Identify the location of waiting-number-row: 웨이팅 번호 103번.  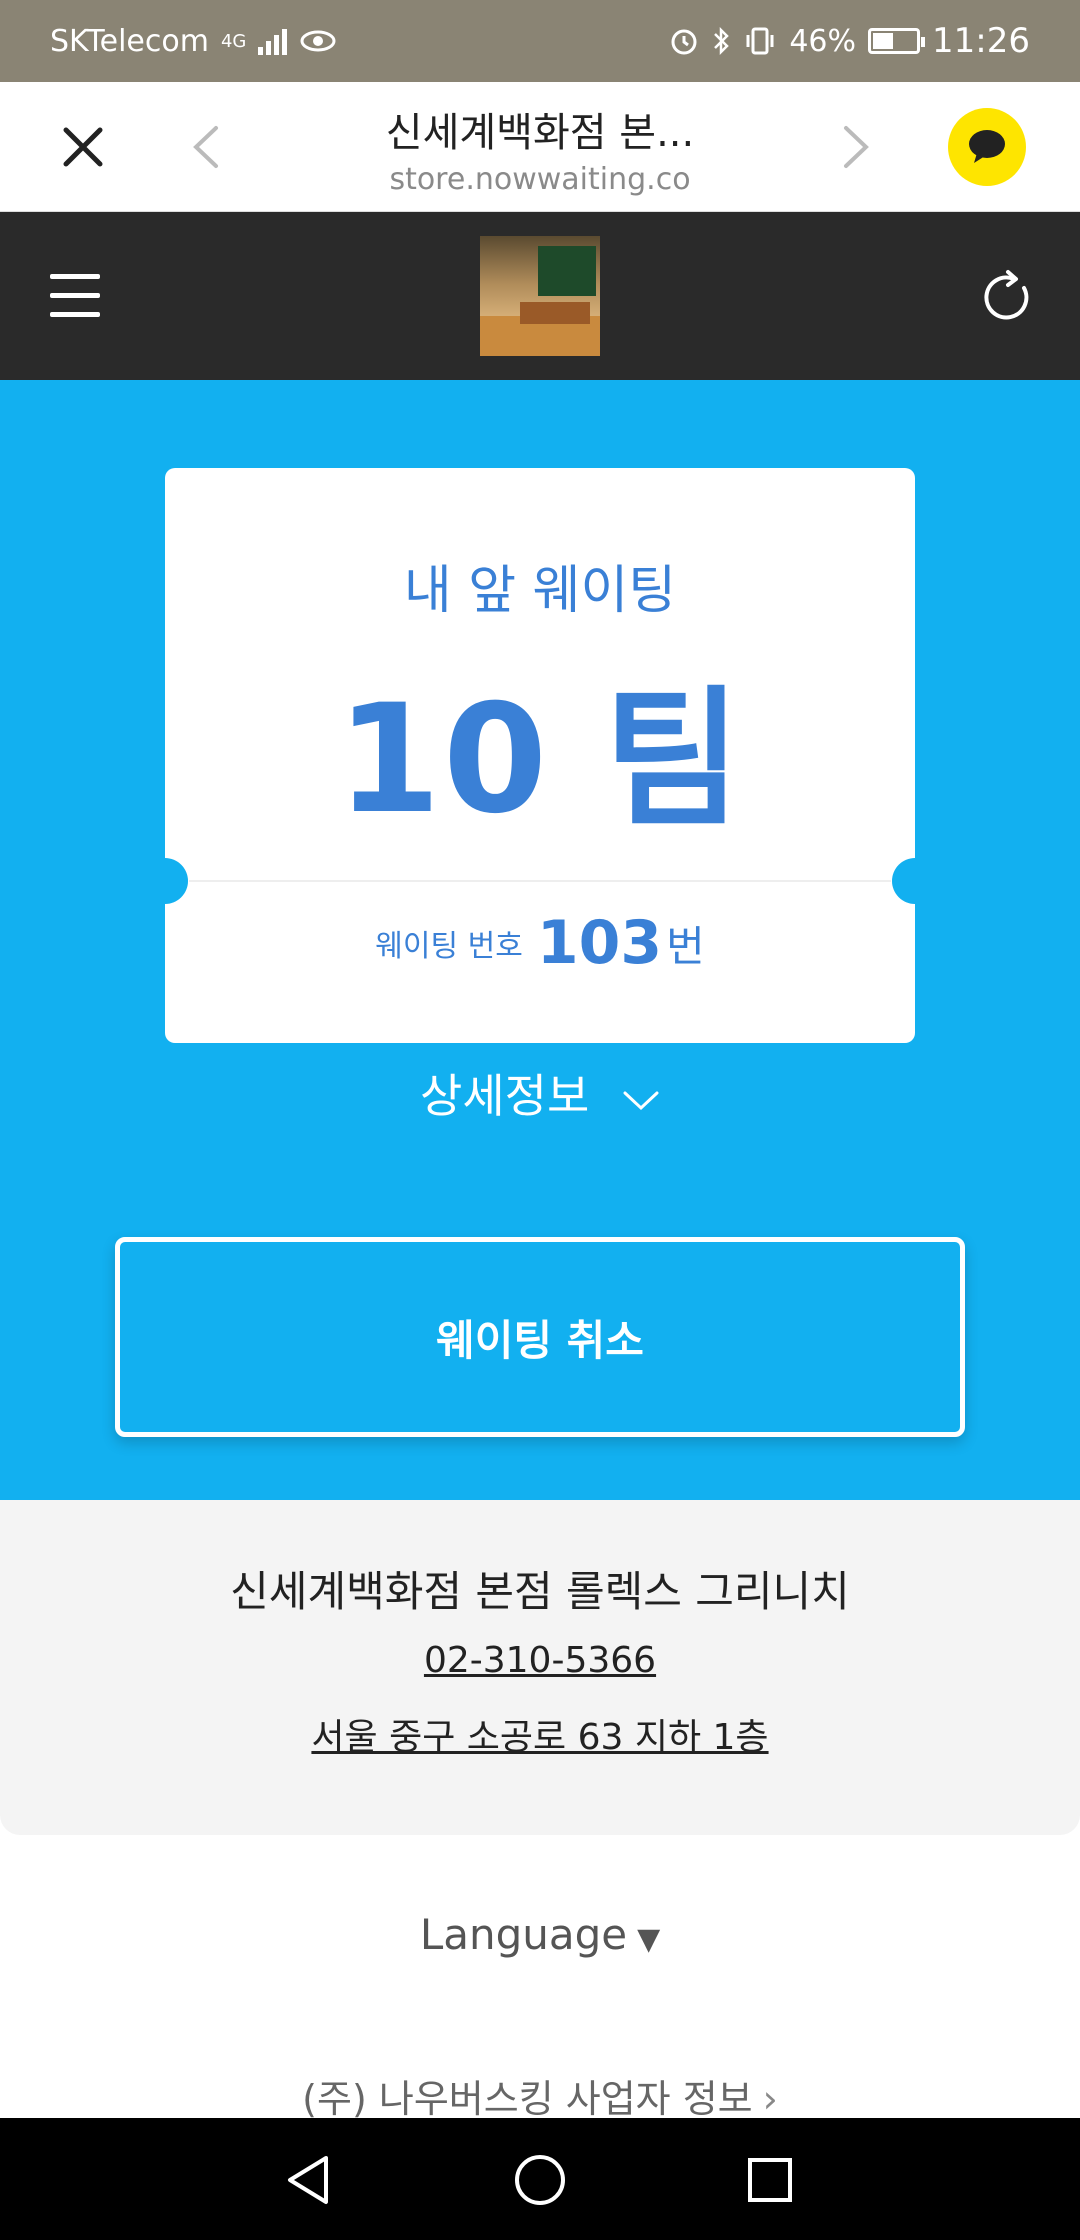
(540, 943).